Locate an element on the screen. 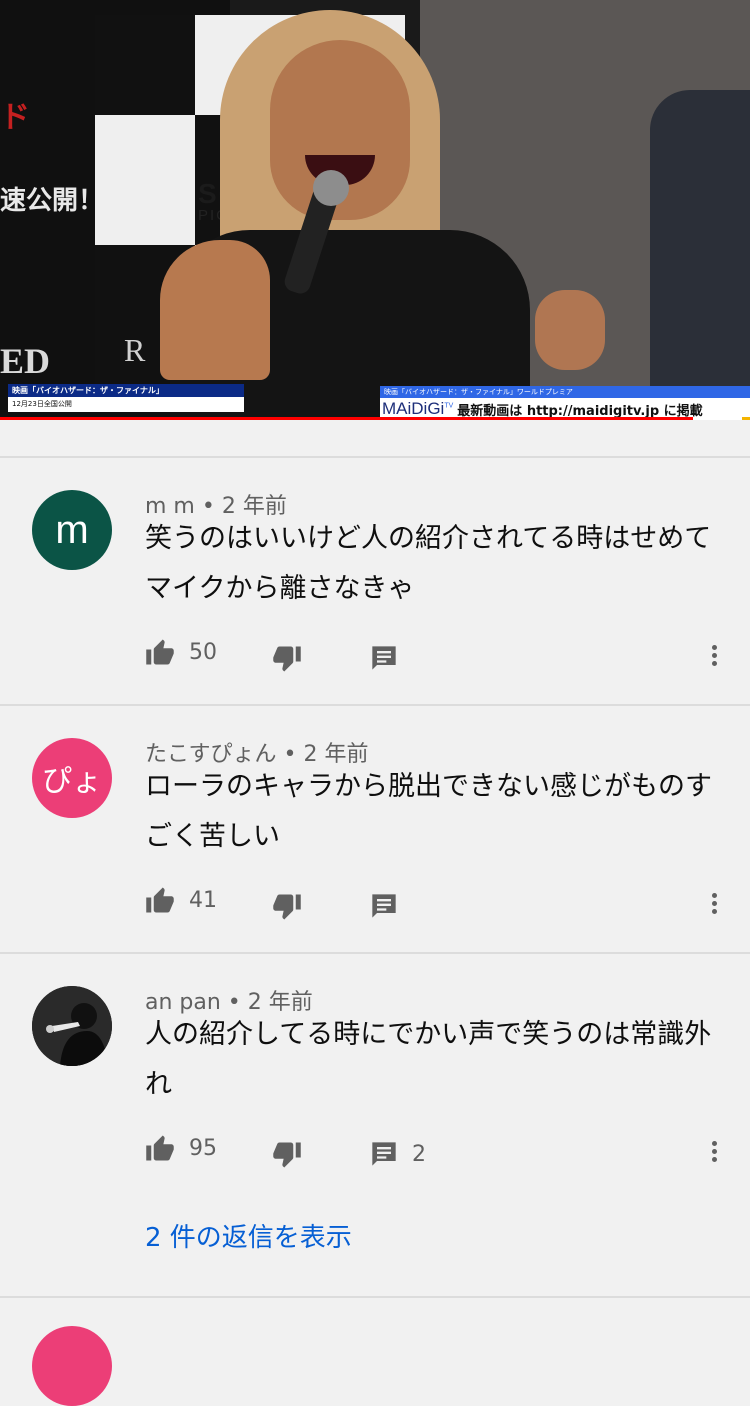 The width and height of the screenshot is (750, 1406). caption-right-title: 映画「バイオハザード：ザ・ファイナル」ワールドプレミア is located at coordinates (565, 392).